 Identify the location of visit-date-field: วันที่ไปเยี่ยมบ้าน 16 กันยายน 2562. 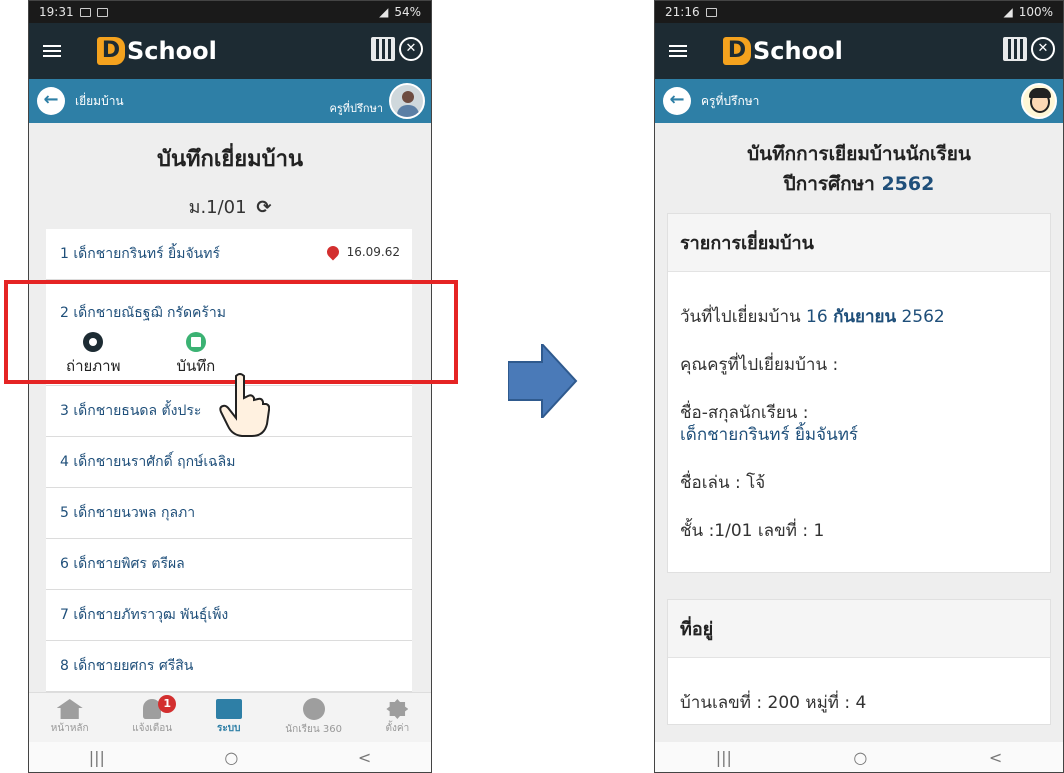
(859, 317).